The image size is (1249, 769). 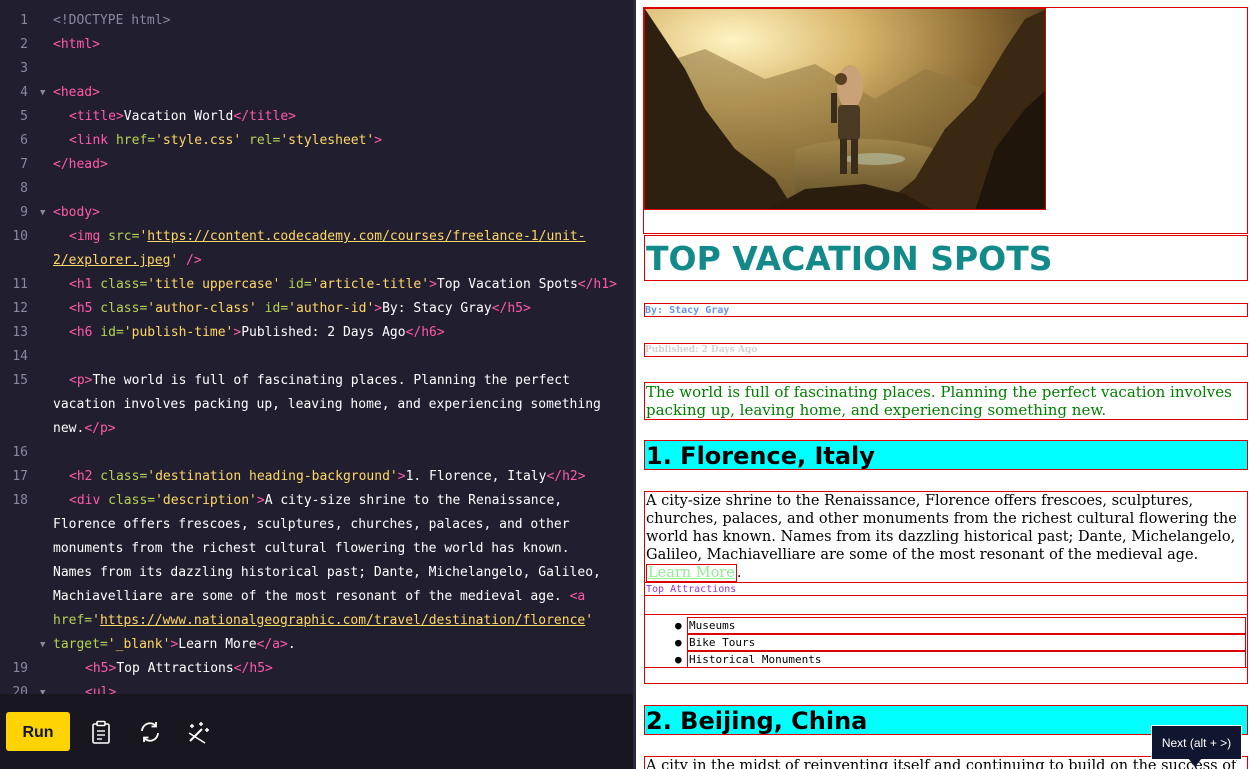 What do you see at coordinates (316, 731) in the screenshot?
I see `editor-toolbar: Run` at bounding box center [316, 731].